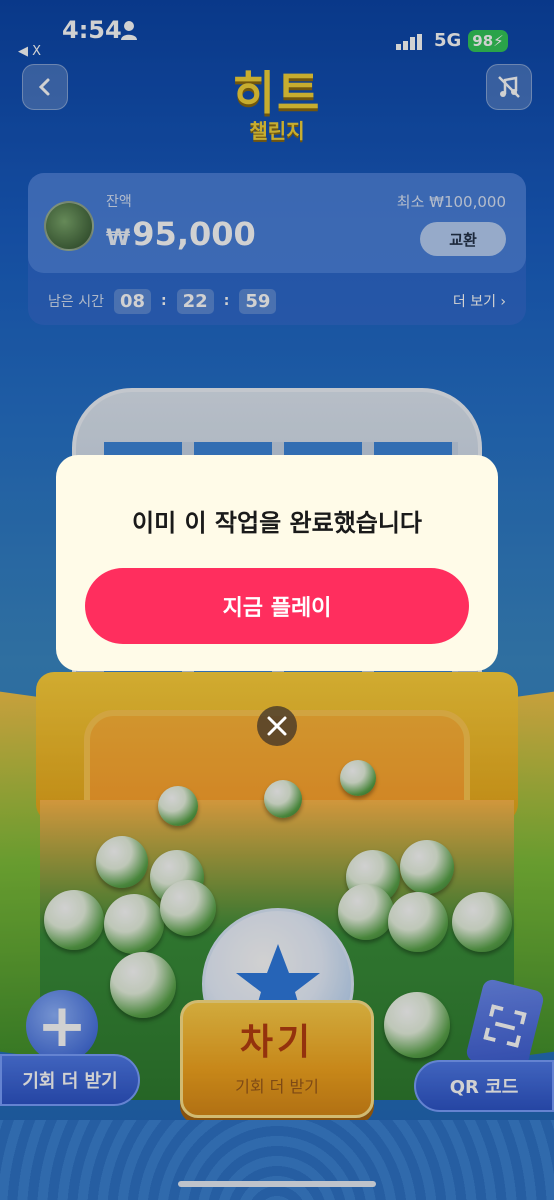 The image size is (554, 1200). I want to click on dialog-message: 이미 이 작업을 완료했습니다, so click(277, 523).